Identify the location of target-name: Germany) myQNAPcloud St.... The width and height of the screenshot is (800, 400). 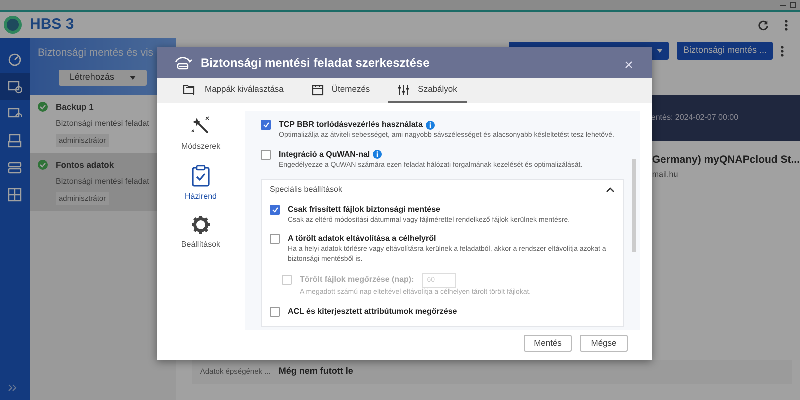
(726, 160).